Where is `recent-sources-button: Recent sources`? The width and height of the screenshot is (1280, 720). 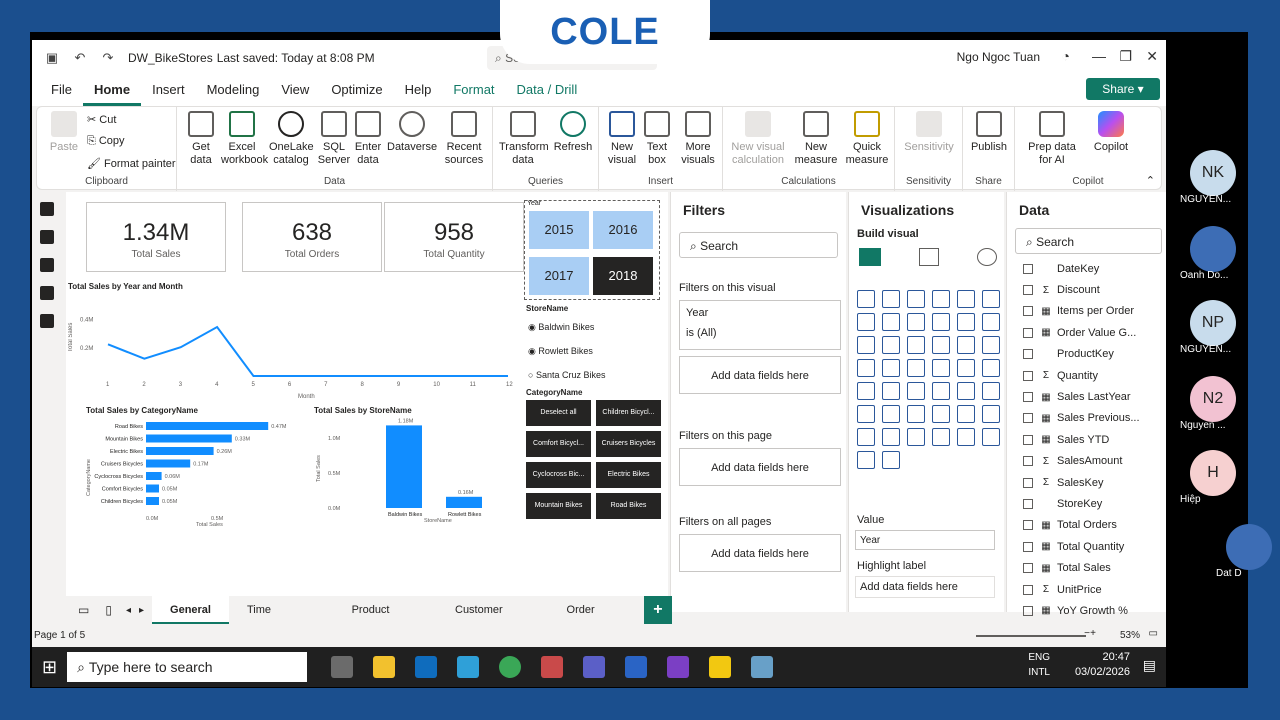
recent-sources-button: Recent sources is located at coordinates (464, 139).